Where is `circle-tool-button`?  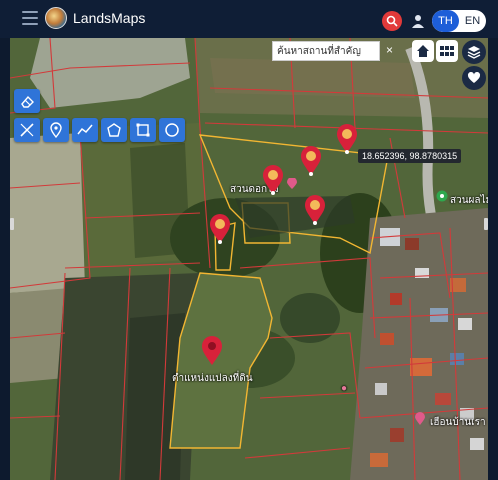
circle-tool-button is located at coordinates (172, 130).